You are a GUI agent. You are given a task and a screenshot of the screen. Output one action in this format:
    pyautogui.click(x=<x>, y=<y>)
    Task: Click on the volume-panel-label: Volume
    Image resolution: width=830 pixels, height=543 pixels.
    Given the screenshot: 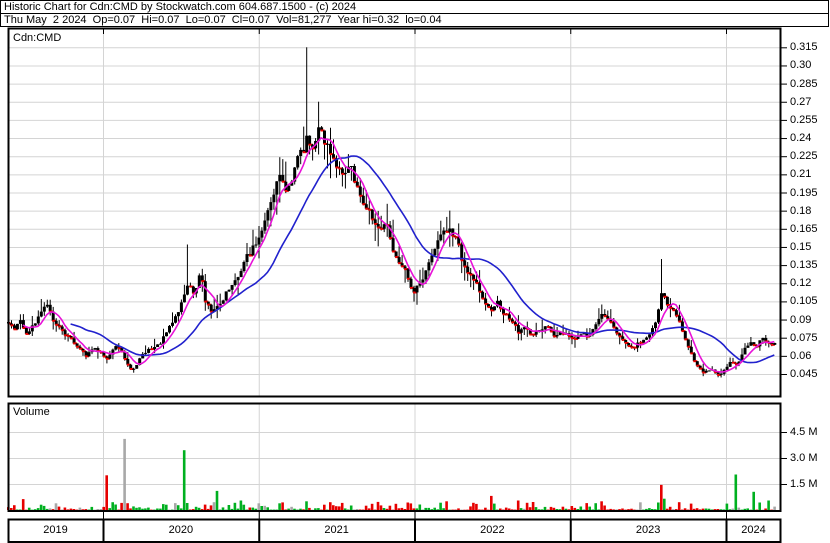 What is the action you would take?
    pyautogui.click(x=31, y=412)
    